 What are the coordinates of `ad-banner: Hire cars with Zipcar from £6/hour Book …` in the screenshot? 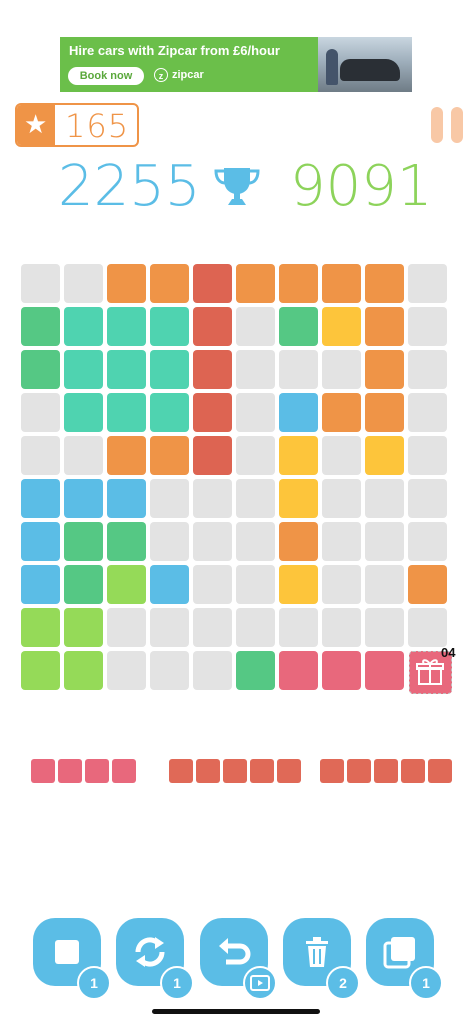 It's located at (236, 64).